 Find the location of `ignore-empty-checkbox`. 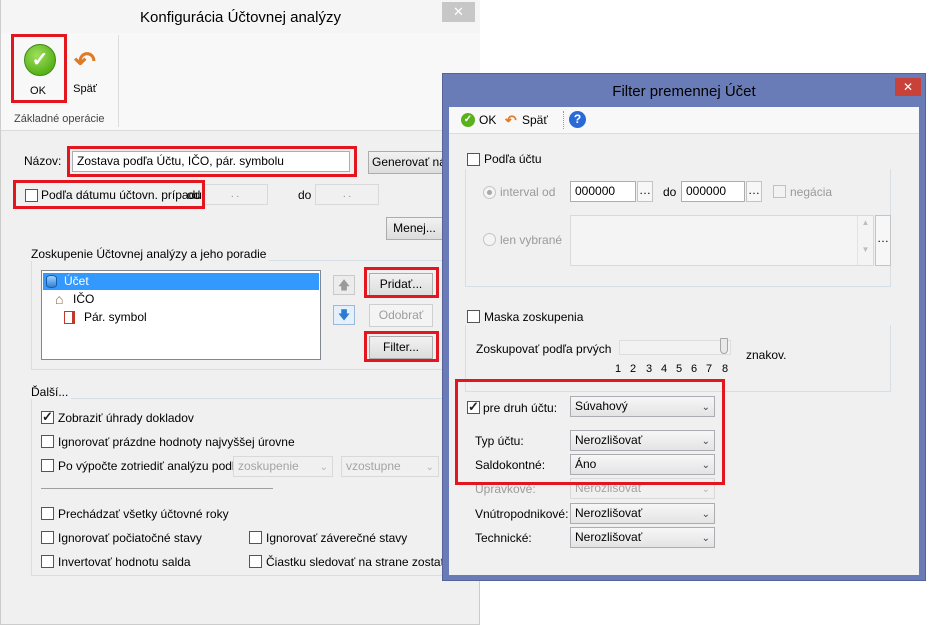

ignore-empty-checkbox is located at coordinates (47, 441).